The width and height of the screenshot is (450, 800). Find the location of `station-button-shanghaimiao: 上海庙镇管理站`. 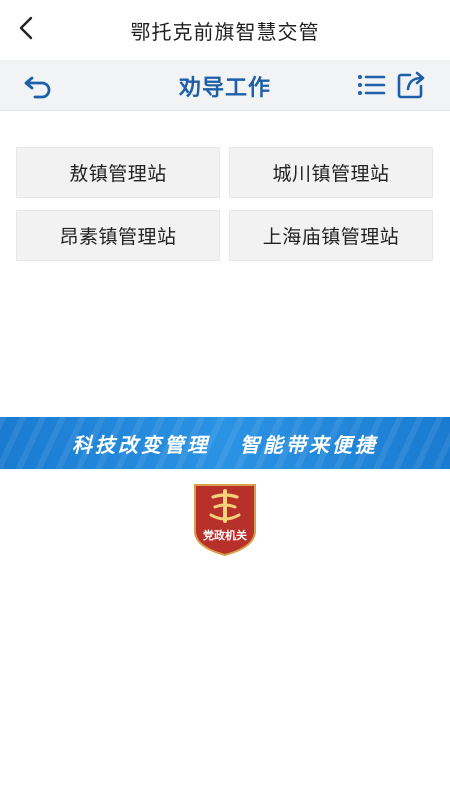

station-button-shanghaimiao: 上海庙镇管理站 is located at coordinates (331, 235).